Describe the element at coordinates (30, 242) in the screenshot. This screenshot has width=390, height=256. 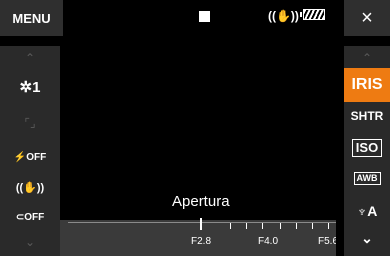
I see `left-scroll-down-icon: ⌄` at that location.